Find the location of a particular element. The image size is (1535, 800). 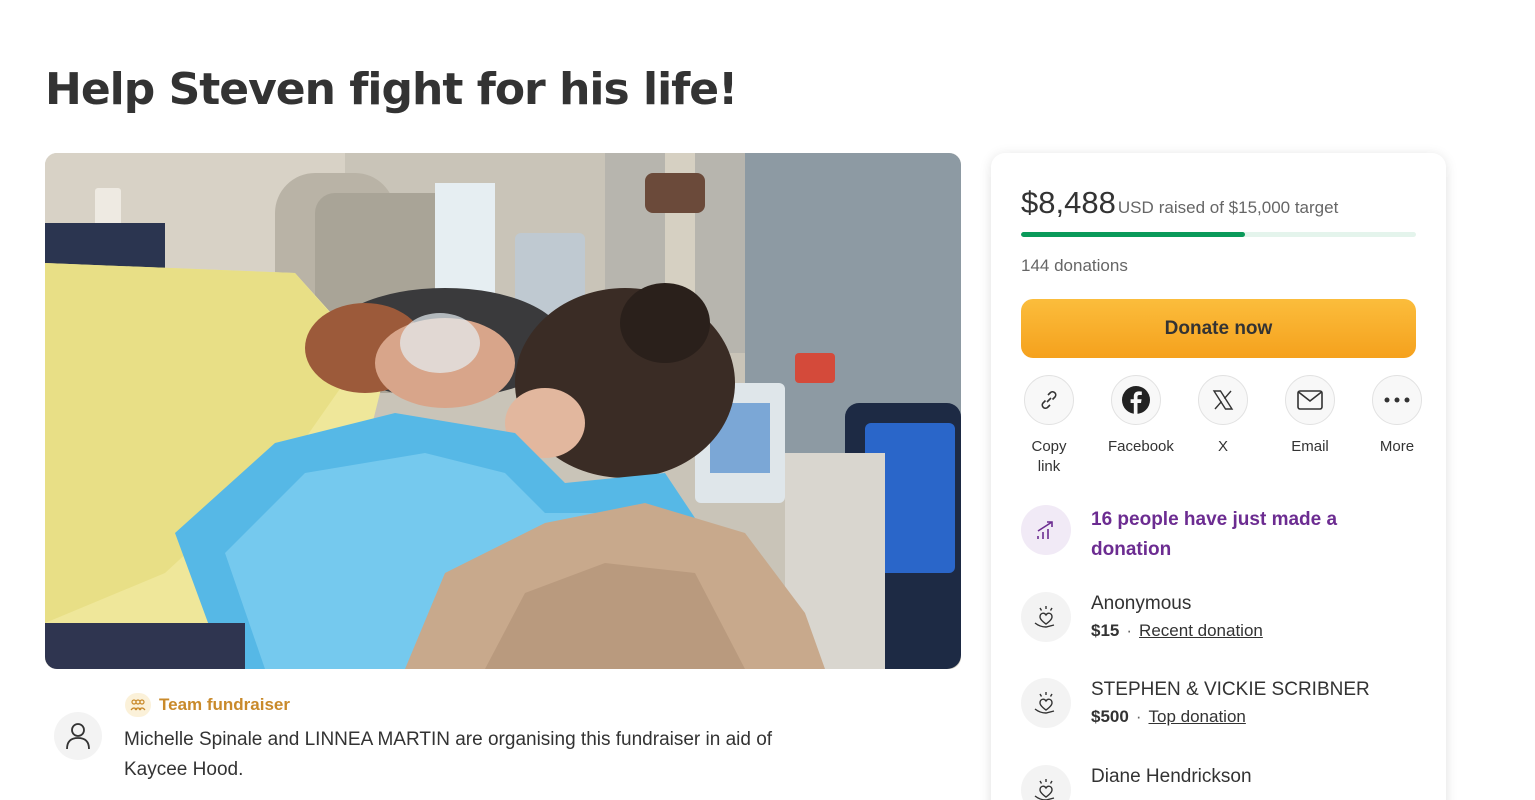

x-logo-icon is located at coordinates (1223, 400).